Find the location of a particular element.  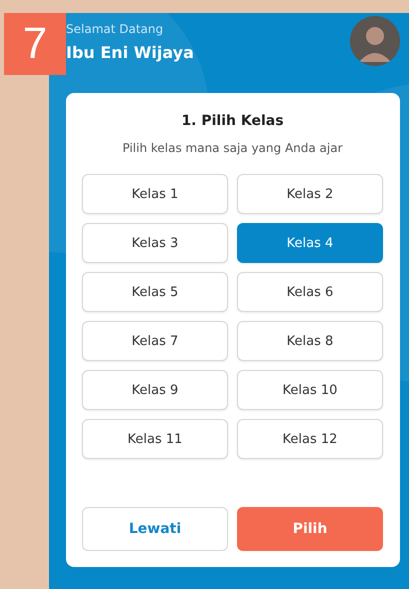

greeting-text: Selamat Datang is located at coordinates (115, 29).